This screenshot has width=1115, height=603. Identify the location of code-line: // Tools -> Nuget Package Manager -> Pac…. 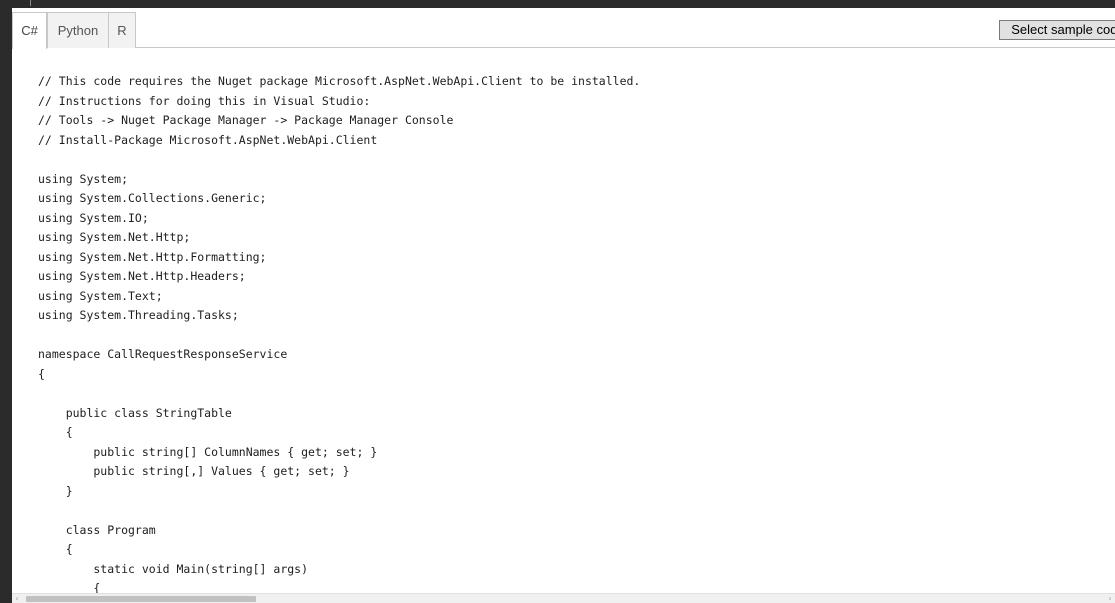
(246, 120).